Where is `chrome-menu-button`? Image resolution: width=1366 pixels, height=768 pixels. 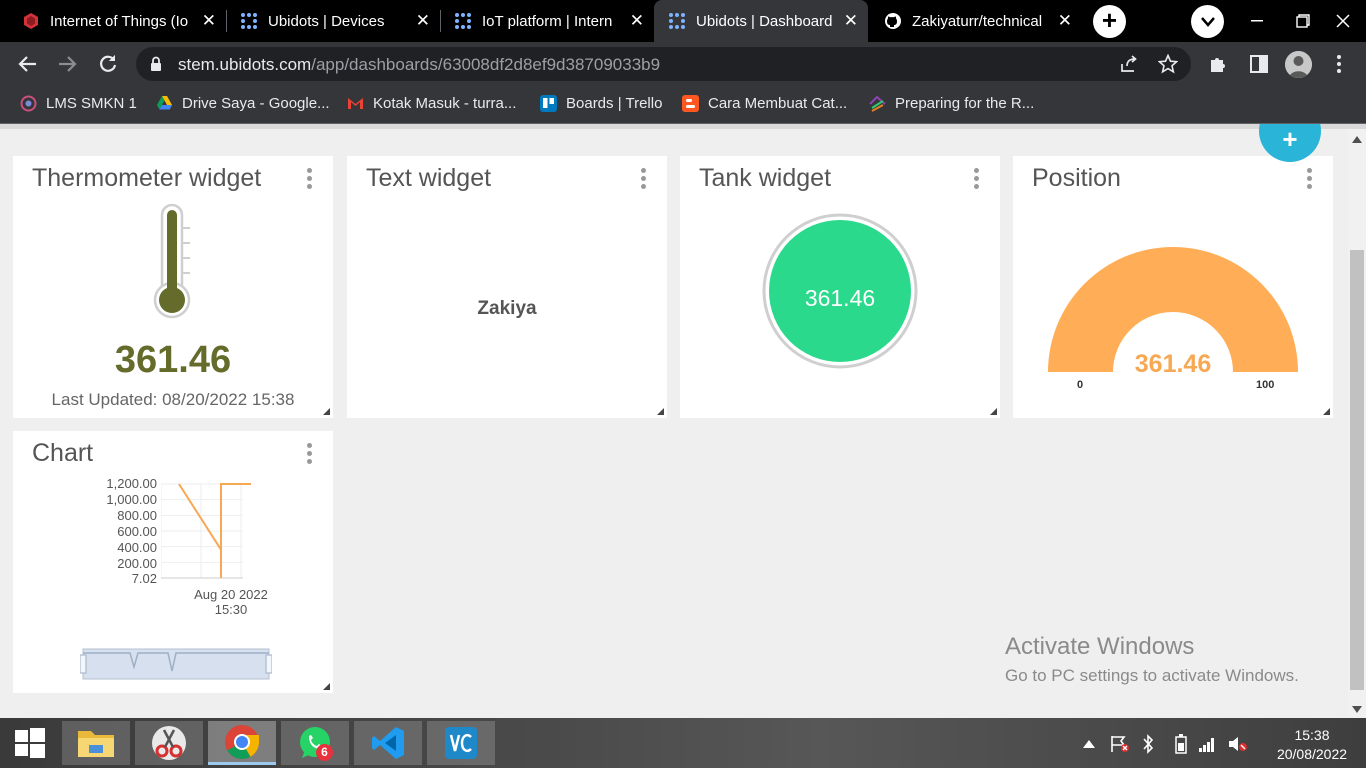
chrome-menu-button is located at coordinates (1339, 64).